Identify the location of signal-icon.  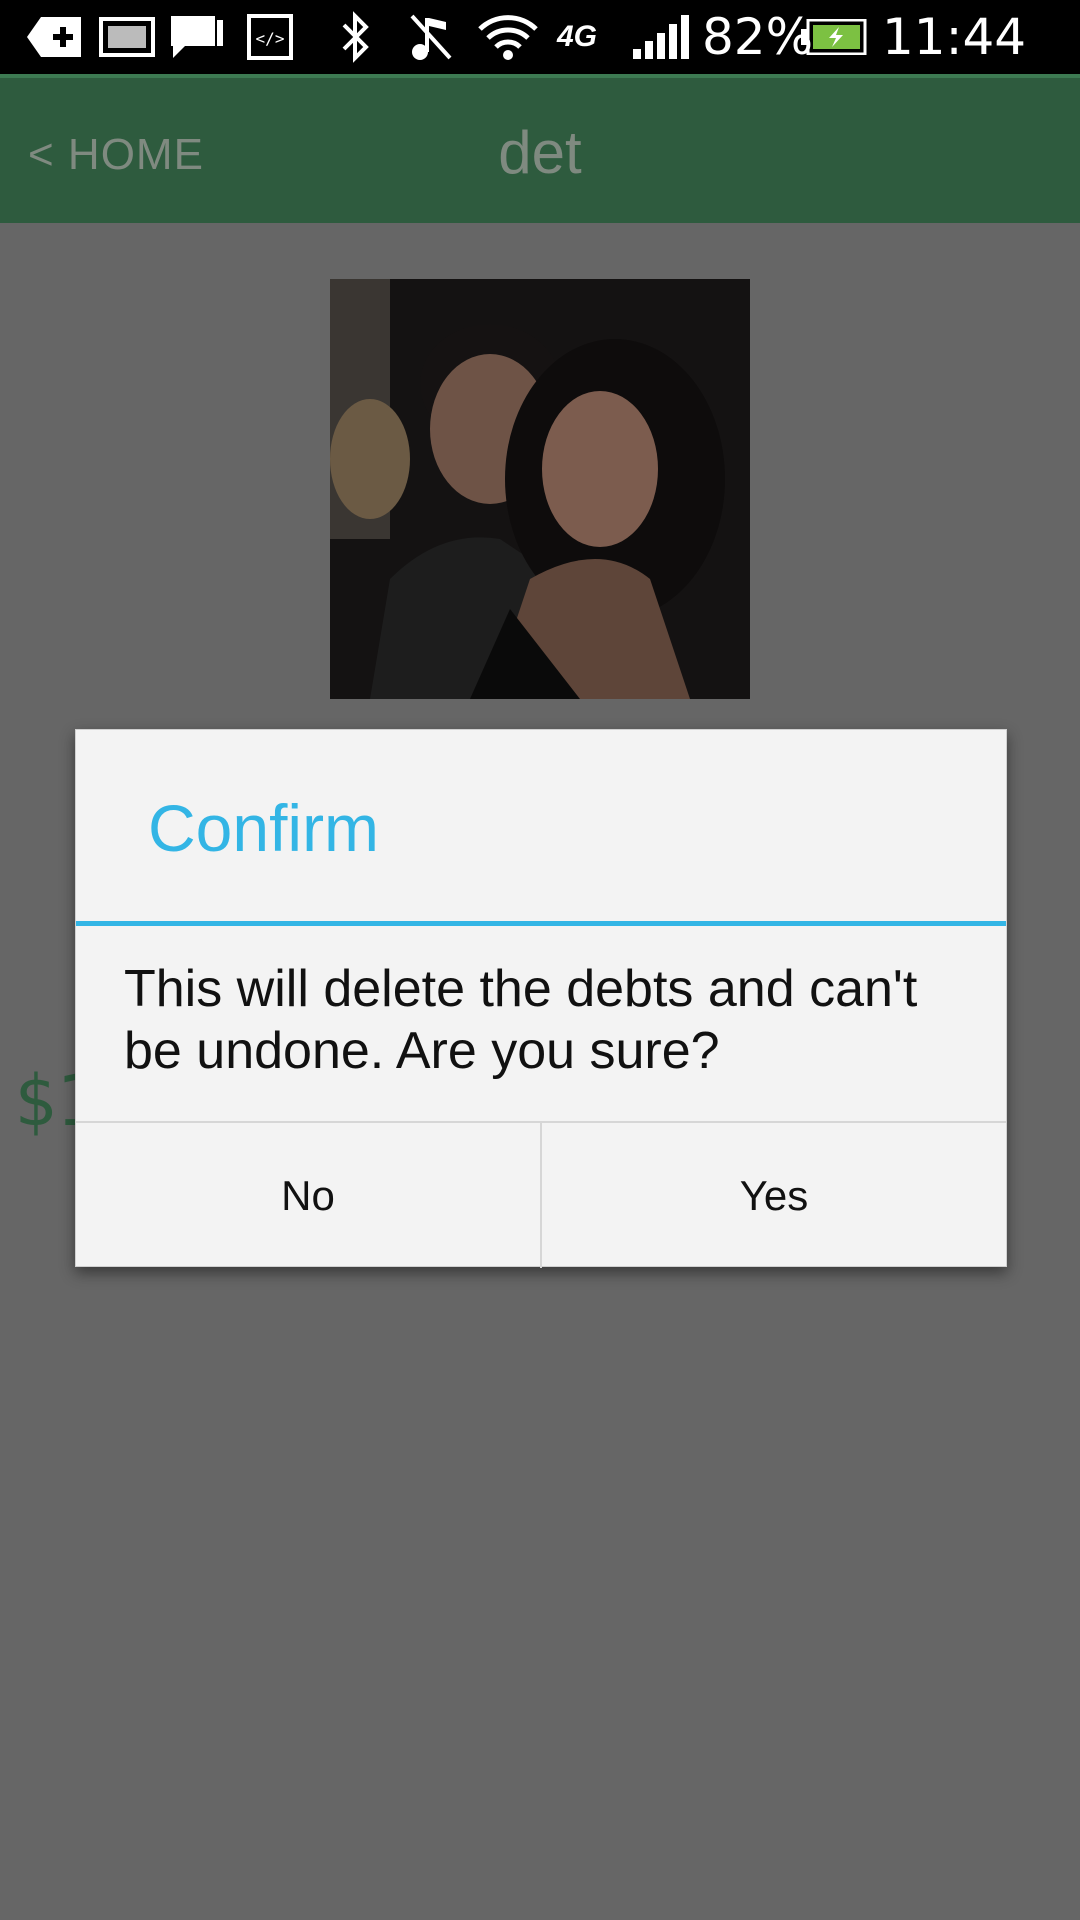
(661, 37).